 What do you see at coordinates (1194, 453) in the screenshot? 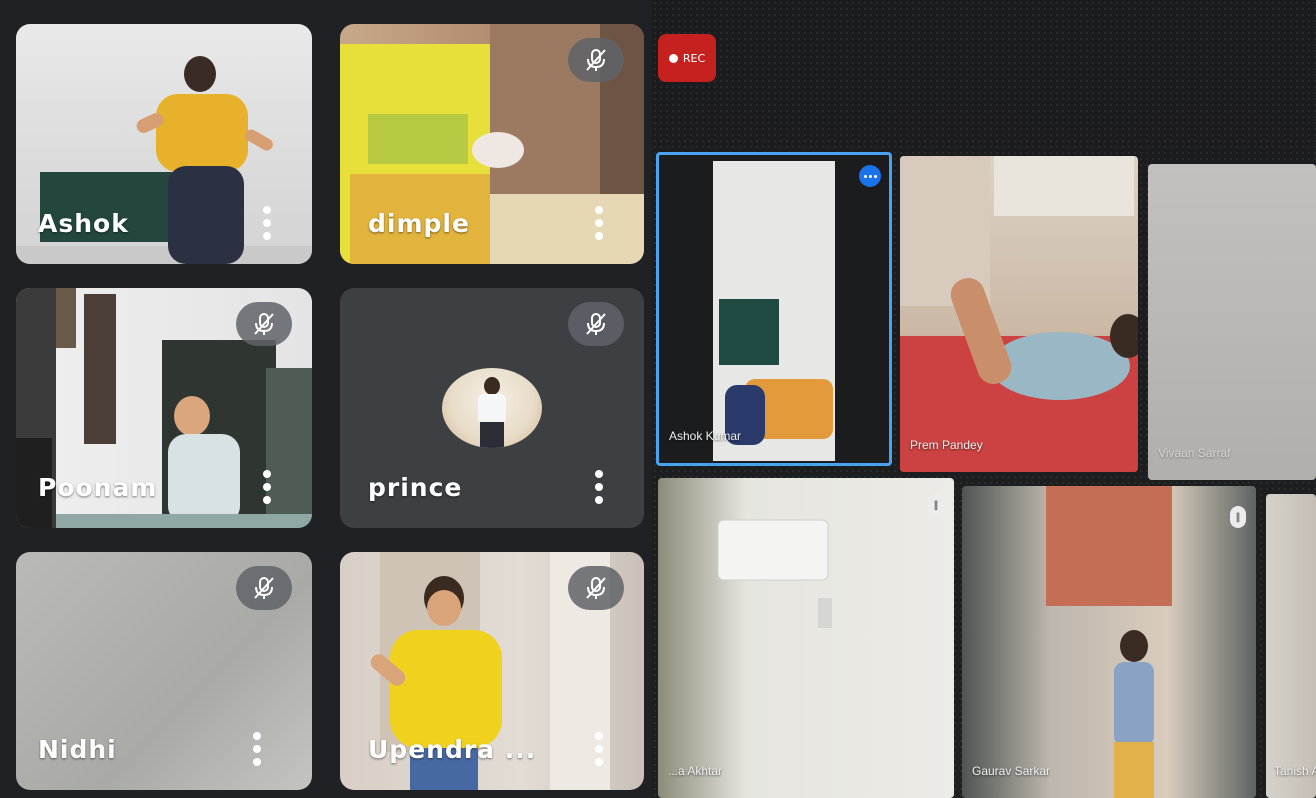
I see `participant-name: Vivaan Sarraf` at bounding box center [1194, 453].